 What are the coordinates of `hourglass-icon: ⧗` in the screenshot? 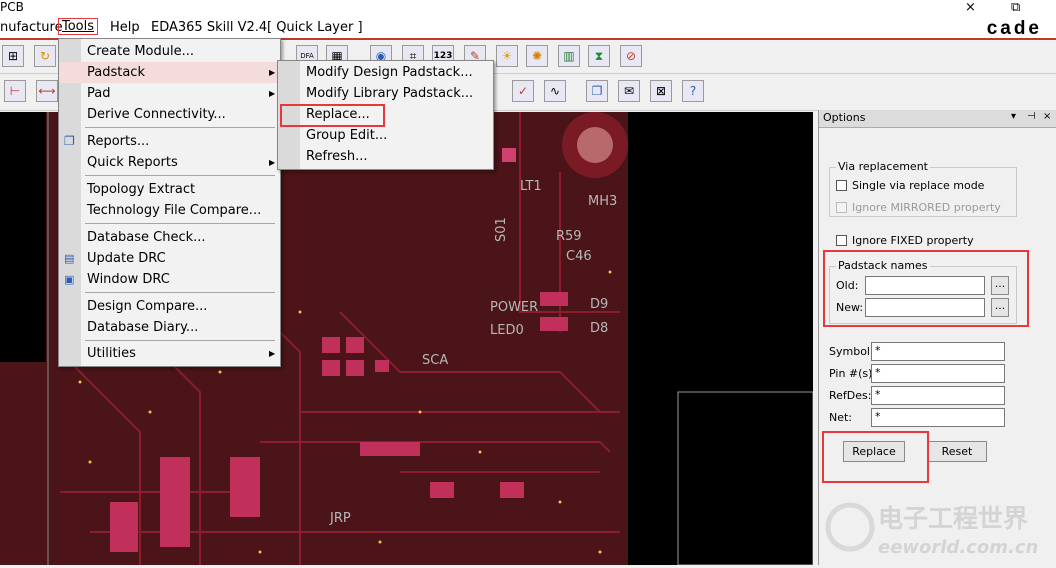 It's located at (599, 56).